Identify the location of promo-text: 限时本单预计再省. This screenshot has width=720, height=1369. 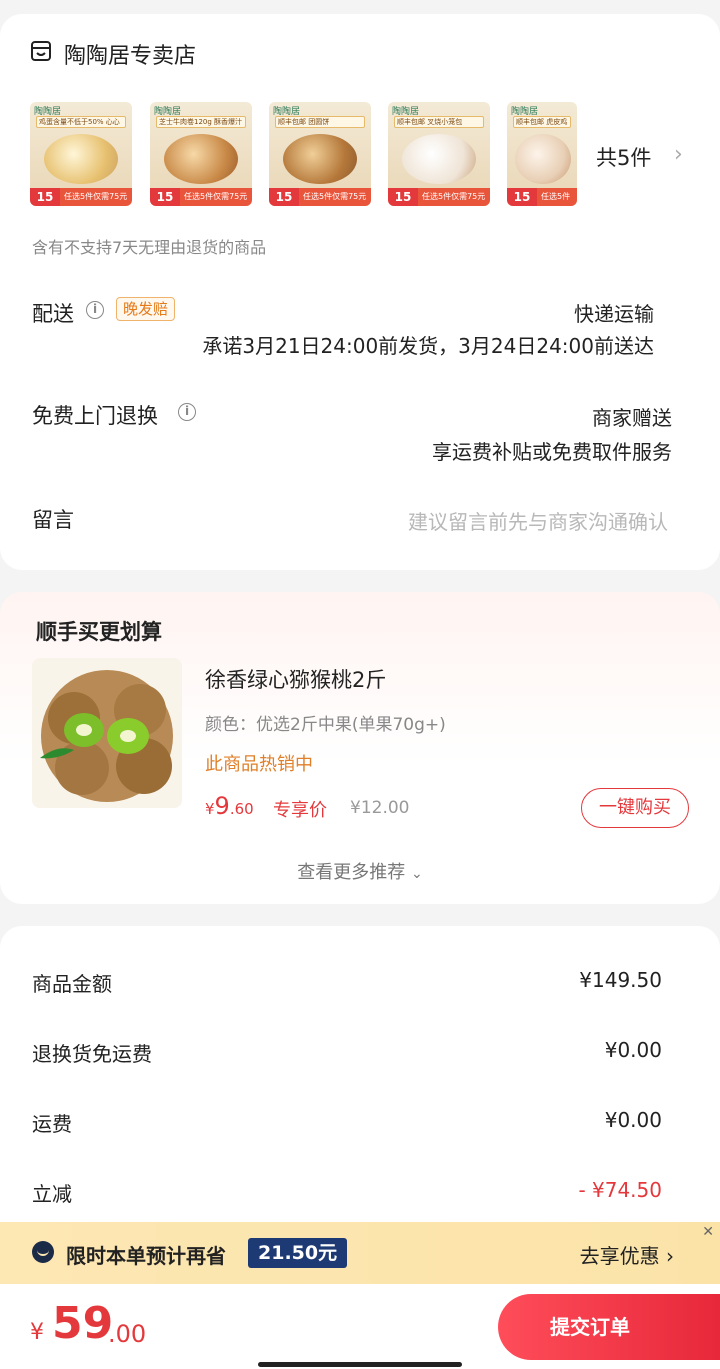
(146, 1256).